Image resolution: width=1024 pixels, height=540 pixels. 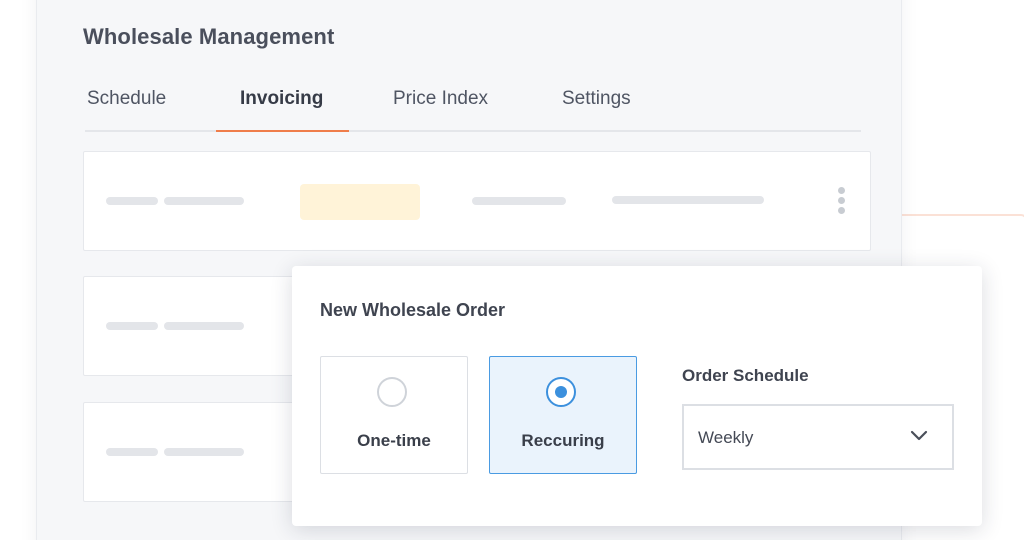 What do you see at coordinates (394, 440) in the screenshot?
I see `option-label: One-time` at bounding box center [394, 440].